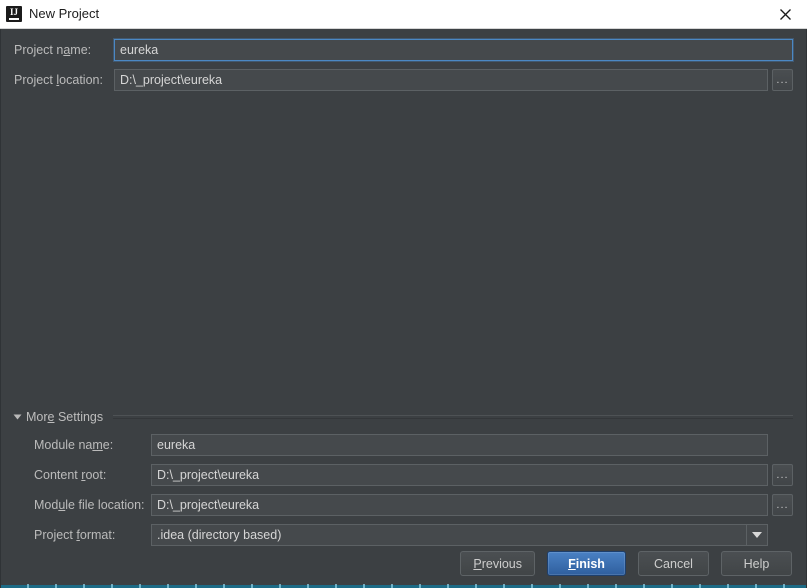 The image size is (807, 588). I want to click on dialog-footer: Previous Finish Cancel Help, so click(626, 563).